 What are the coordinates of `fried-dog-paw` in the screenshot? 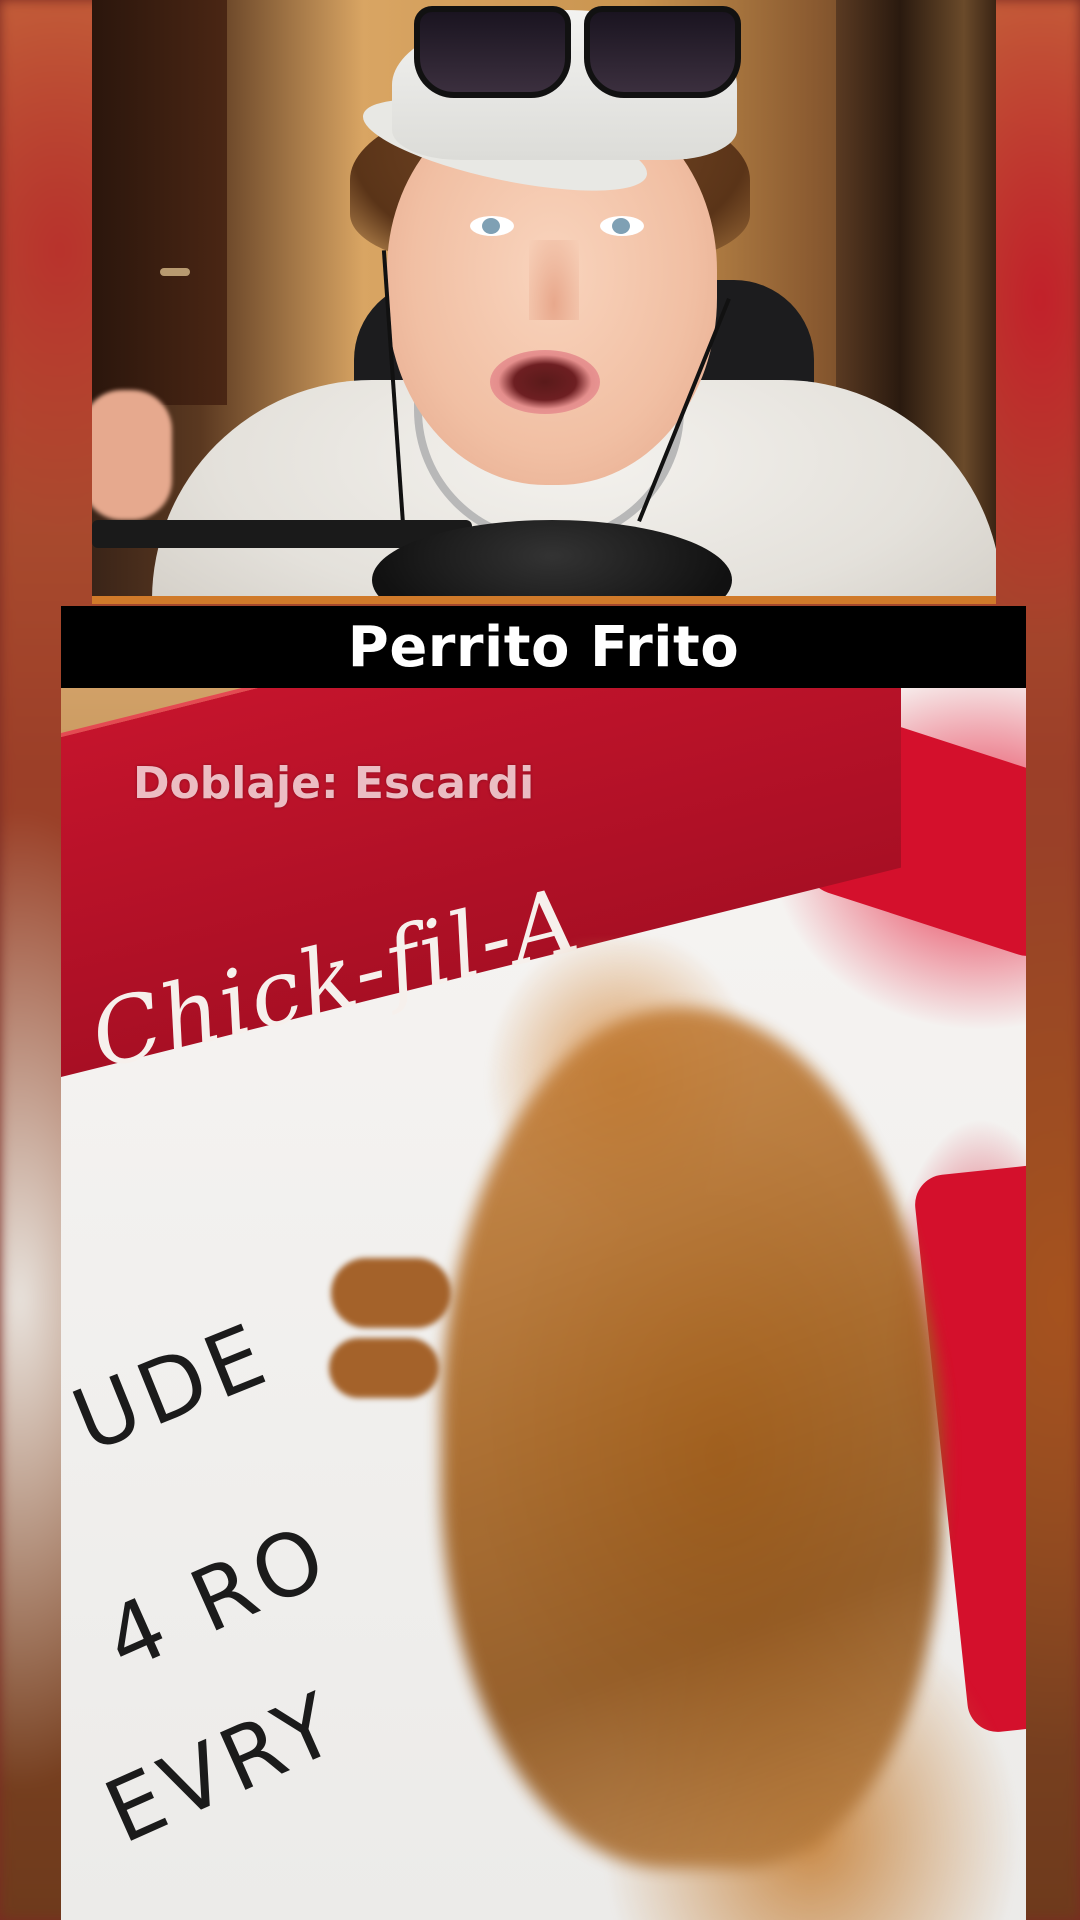 It's located at (391, 1293).